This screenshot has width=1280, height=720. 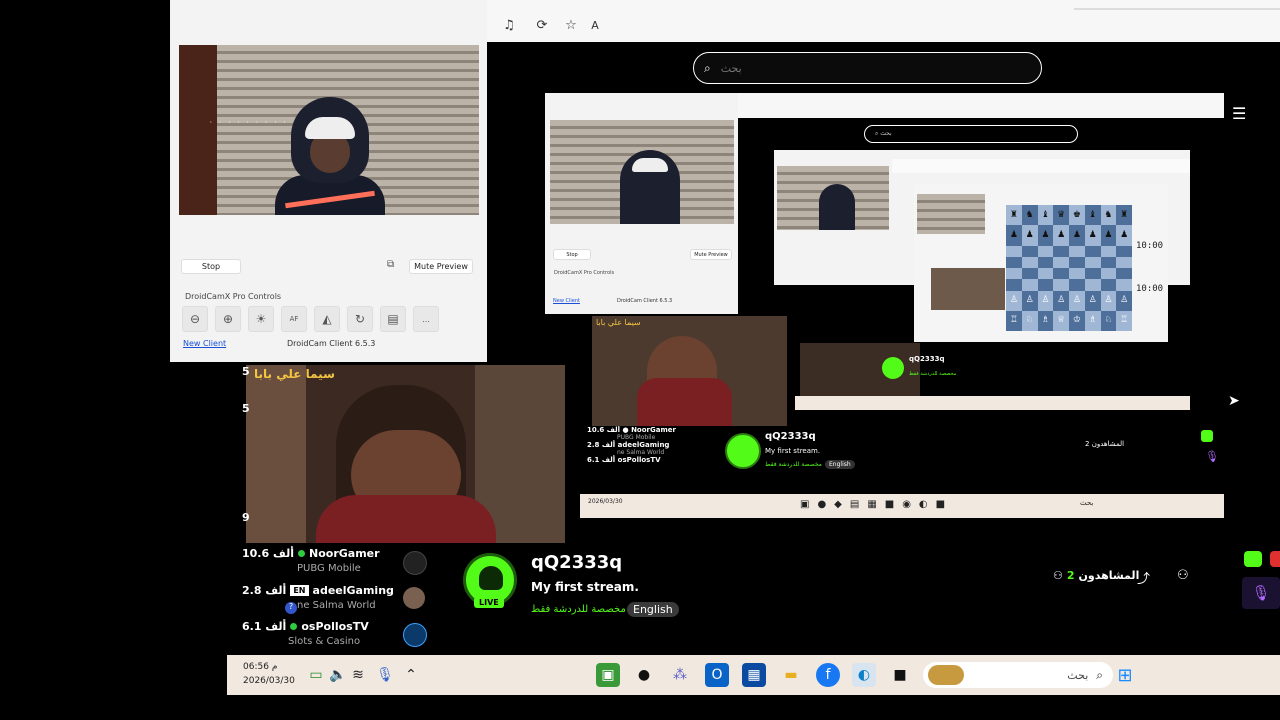 I want to click on android-app-icon: ▣, so click(x=608, y=675).